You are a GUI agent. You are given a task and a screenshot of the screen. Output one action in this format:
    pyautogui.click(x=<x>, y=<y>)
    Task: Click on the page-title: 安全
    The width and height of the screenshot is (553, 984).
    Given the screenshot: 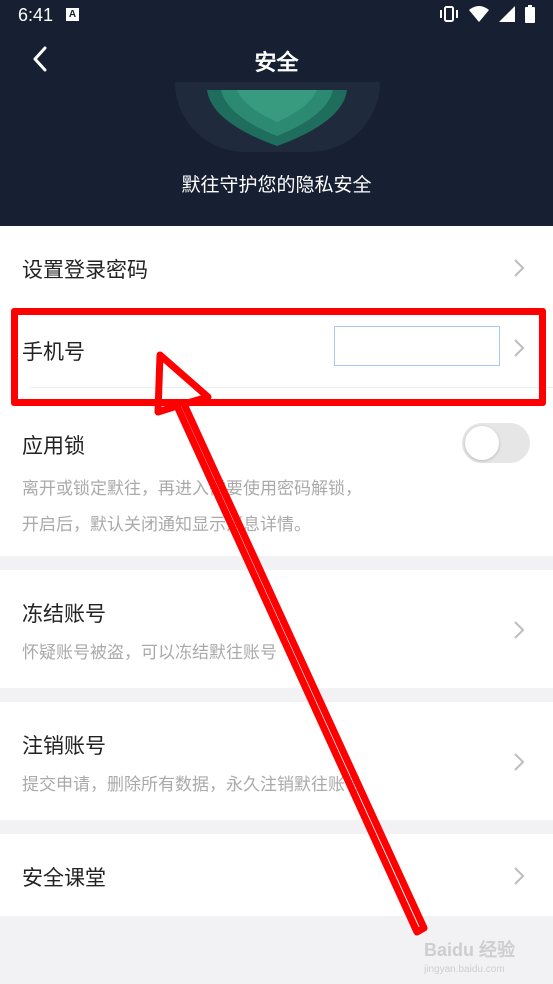 What is the action you would take?
    pyautogui.click(x=276, y=63)
    